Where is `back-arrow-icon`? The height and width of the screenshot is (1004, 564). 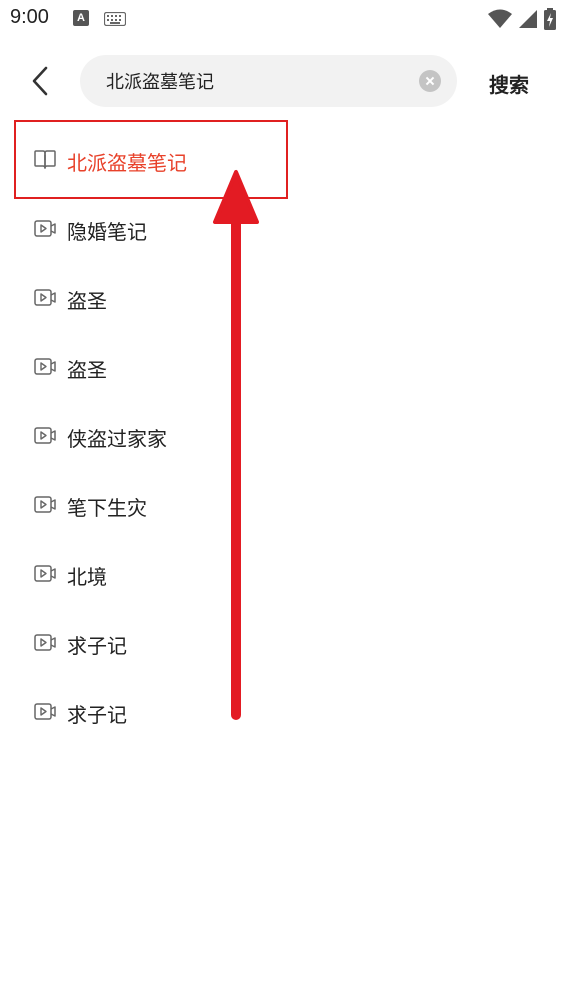
back-arrow-icon is located at coordinates (40, 81).